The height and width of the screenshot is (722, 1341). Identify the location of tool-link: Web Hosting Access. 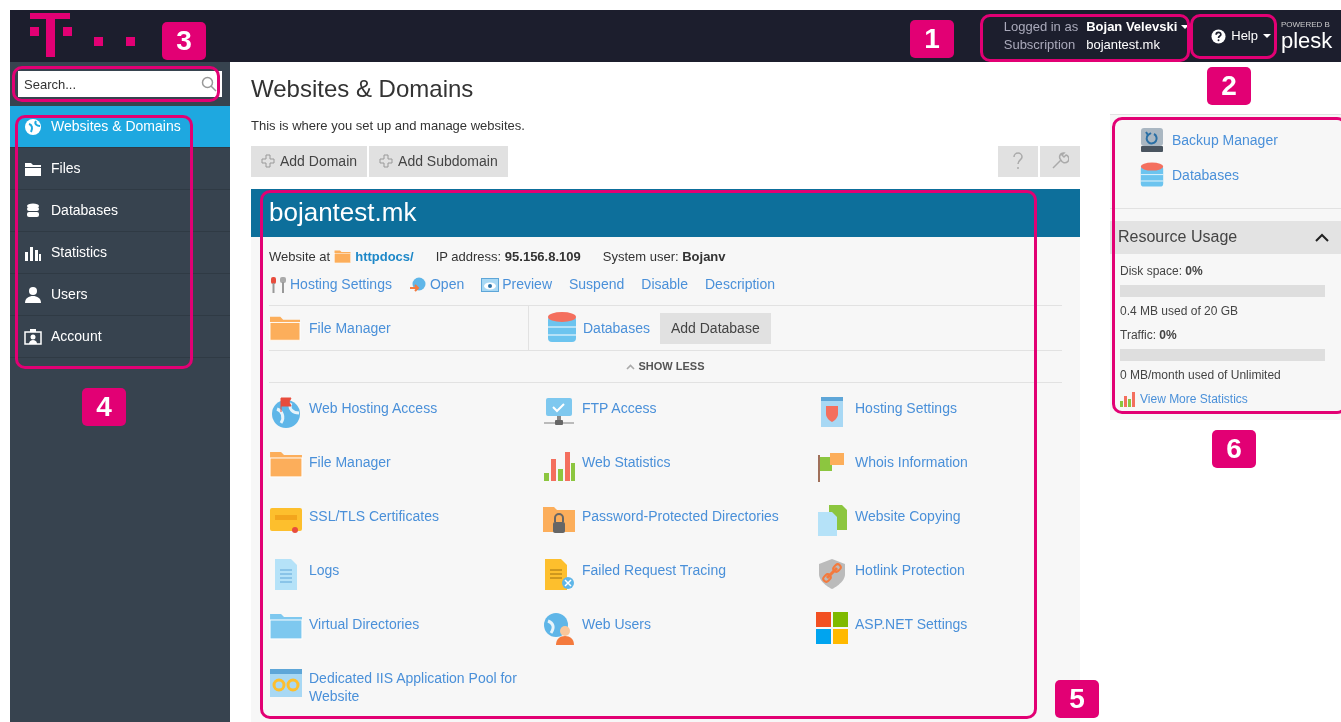
(405, 412).